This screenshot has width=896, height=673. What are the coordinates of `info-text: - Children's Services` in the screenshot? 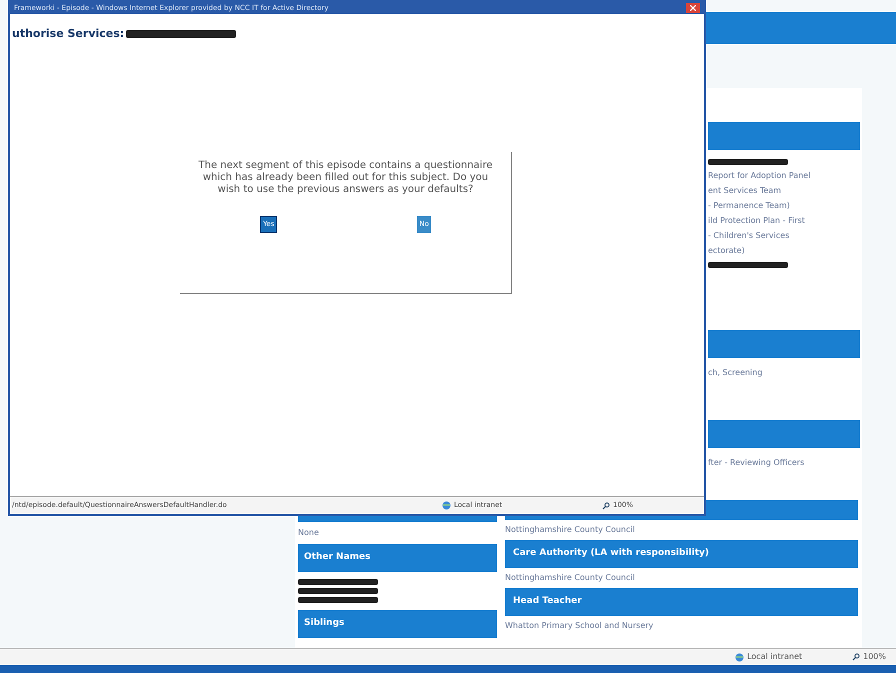 It's located at (749, 236).